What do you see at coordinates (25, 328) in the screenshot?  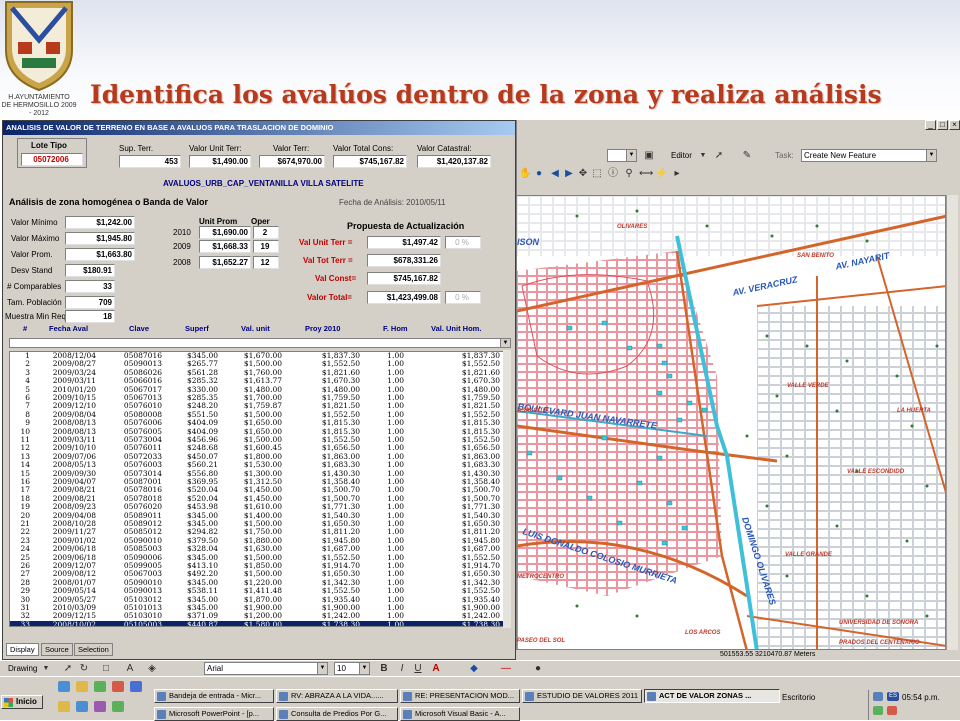 I see `col-header: #` at bounding box center [25, 328].